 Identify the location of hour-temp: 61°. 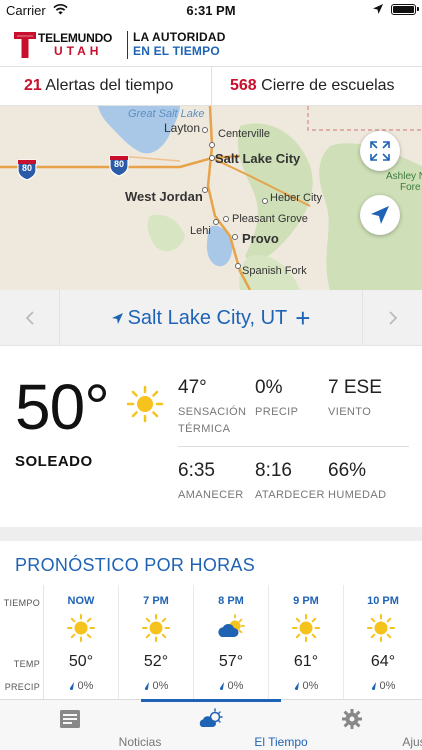
(306, 661).